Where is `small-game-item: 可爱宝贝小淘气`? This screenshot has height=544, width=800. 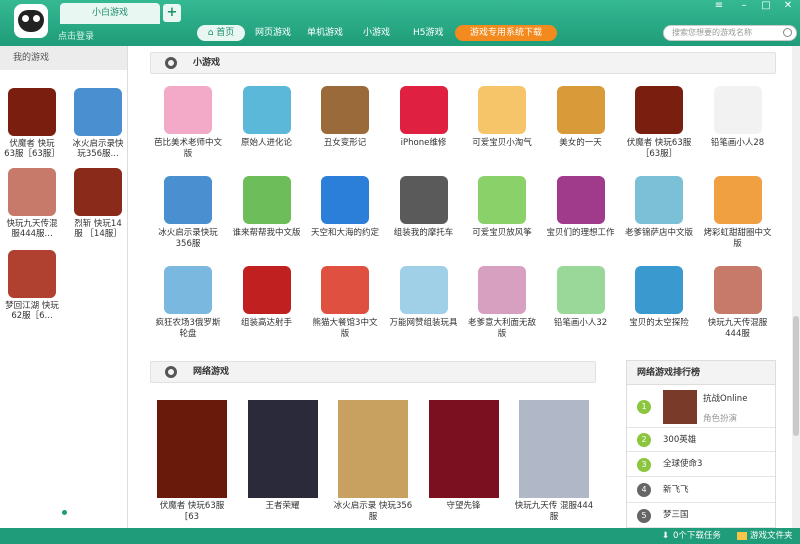 small-game-item: 可爱宝贝小淘气 is located at coordinates (502, 117).